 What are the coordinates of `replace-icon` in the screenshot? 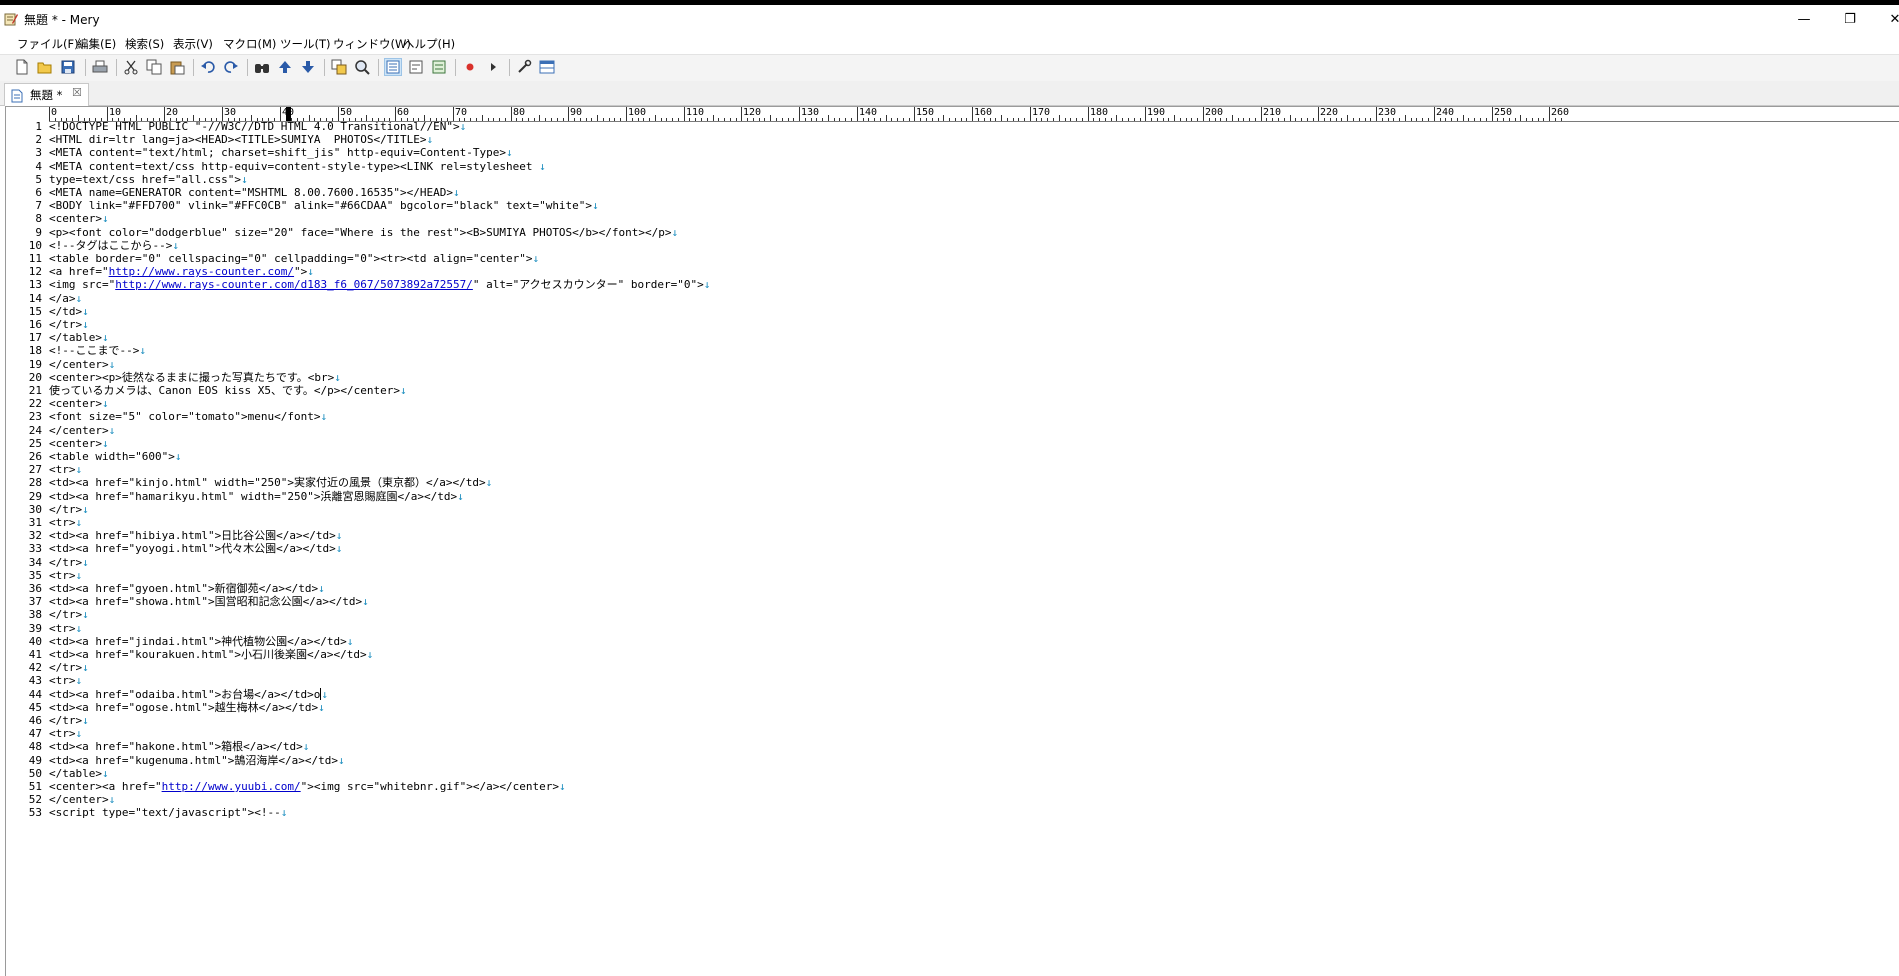 It's located at (339, 67).